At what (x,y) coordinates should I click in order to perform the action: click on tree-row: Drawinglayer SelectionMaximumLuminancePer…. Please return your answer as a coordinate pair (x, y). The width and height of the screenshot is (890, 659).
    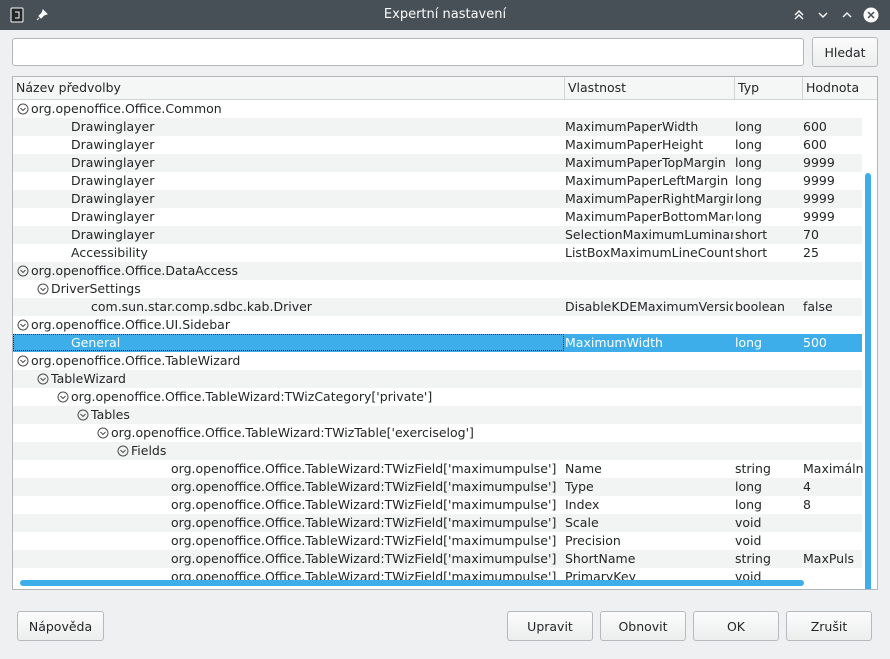
    Looking at the image, I should click on (437, 235).